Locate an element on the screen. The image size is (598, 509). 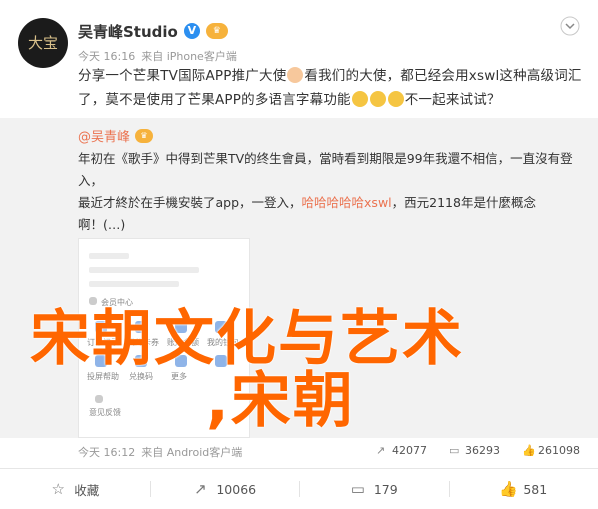
repost-author-row: @吴青峰 ♛ is located at coordinates (115, 135).